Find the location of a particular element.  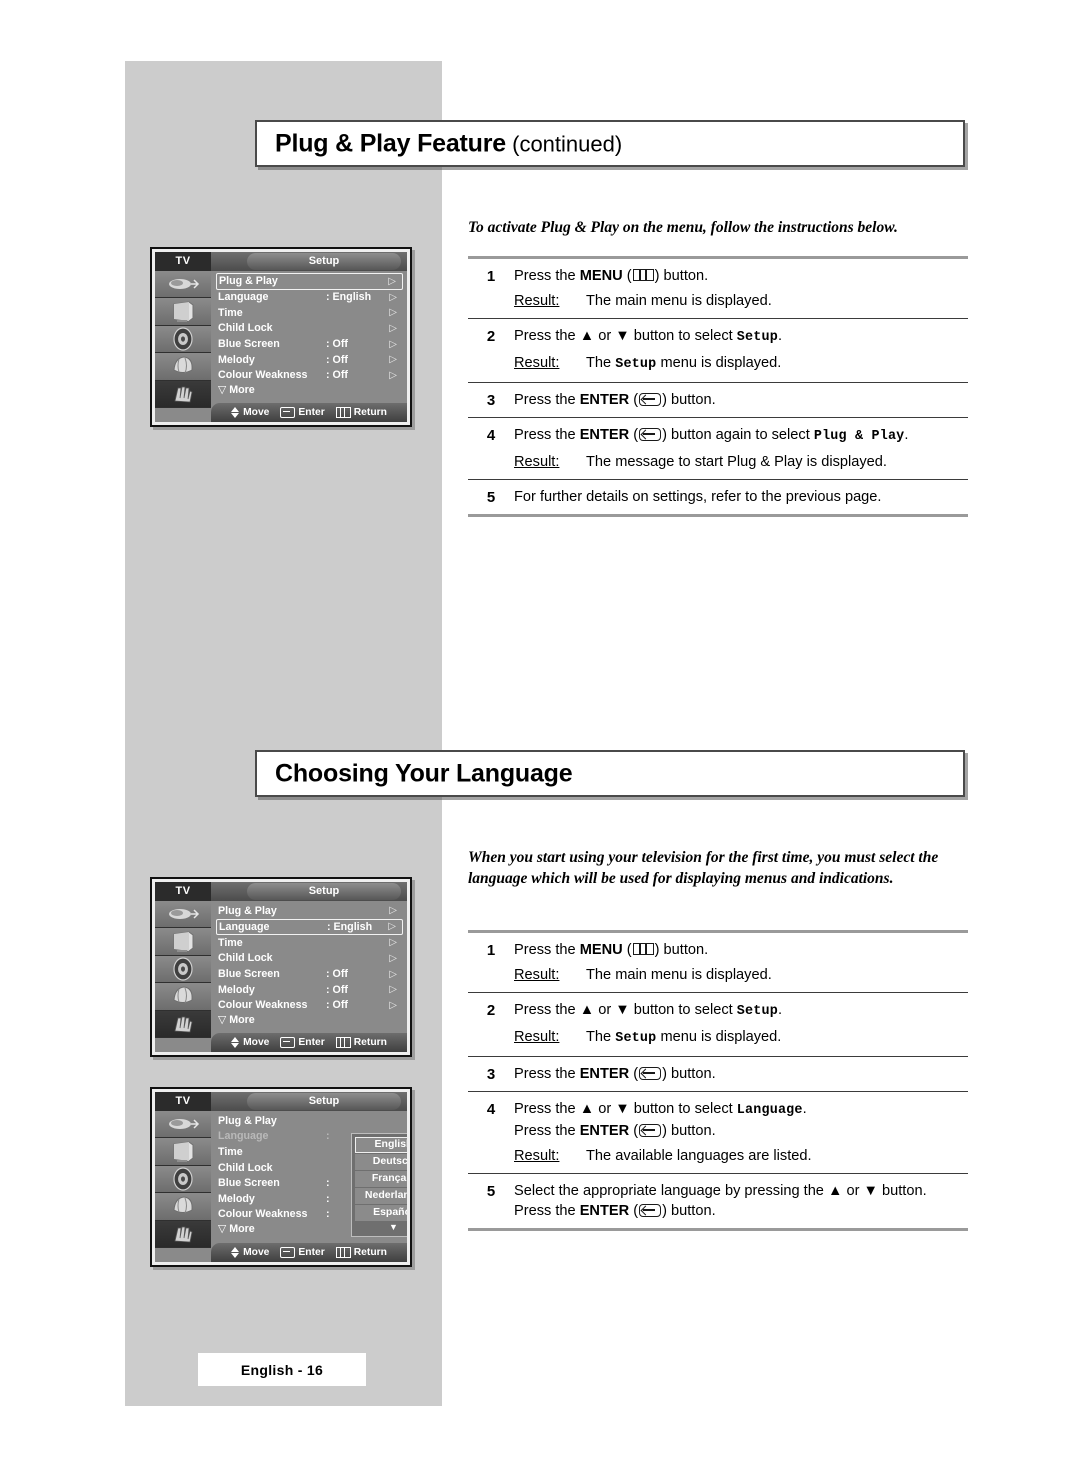

enter-icon is located at coordinates (650, 1073).